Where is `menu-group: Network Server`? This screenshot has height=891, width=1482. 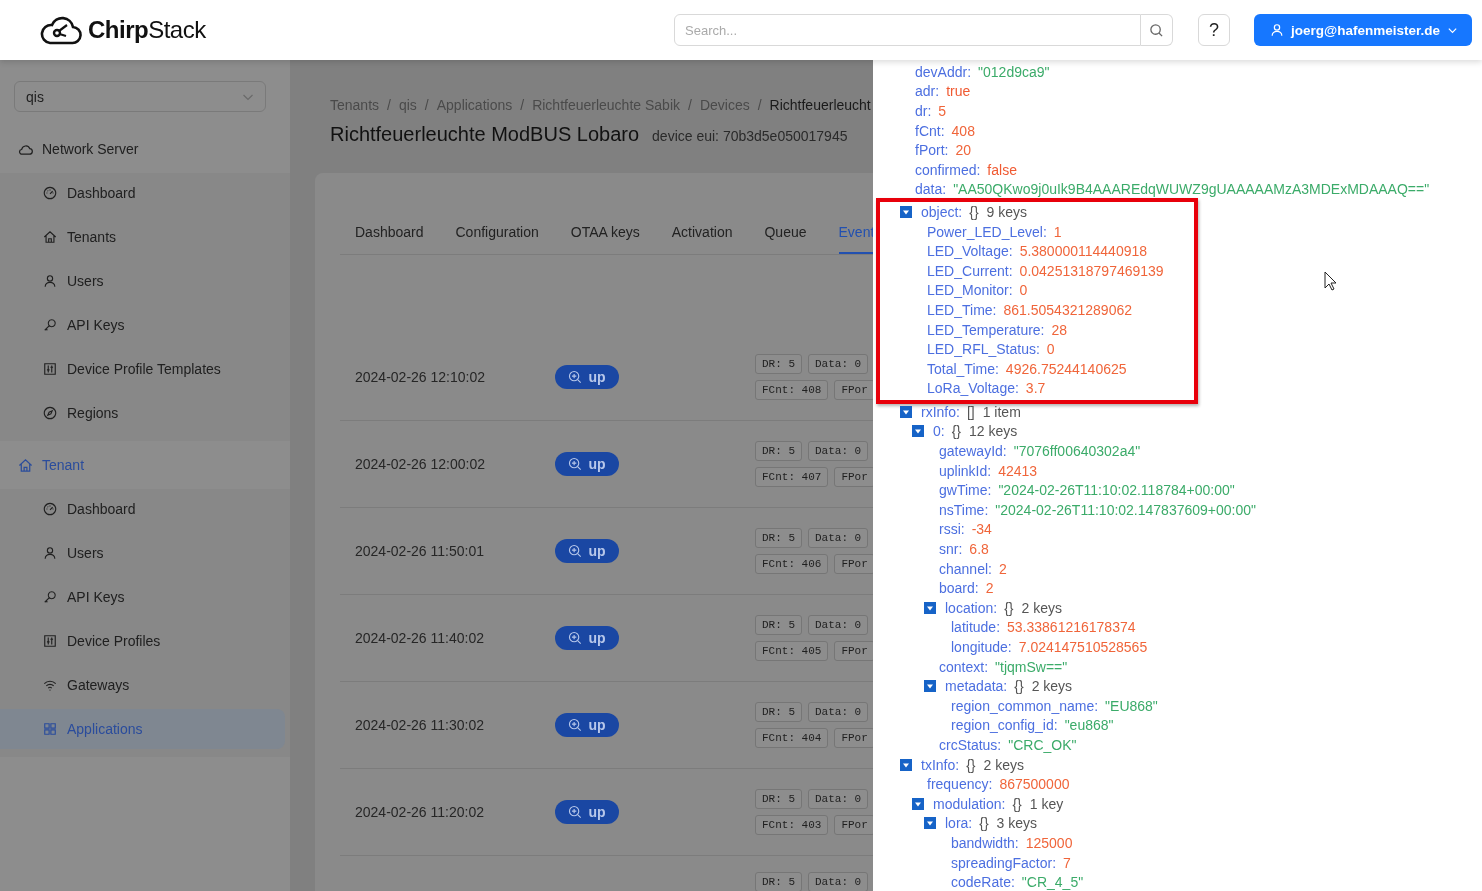 menu-group: Network Server is located at coordinates (145, 149).